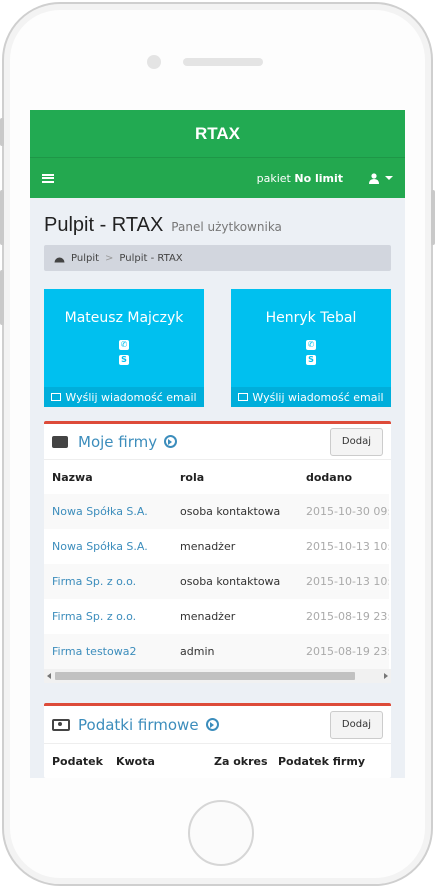 This screenshot has height=888, width=435. Describe the element at coordinates (389, 178) in the screenshot. I see `chevron-down-icon` at that location.